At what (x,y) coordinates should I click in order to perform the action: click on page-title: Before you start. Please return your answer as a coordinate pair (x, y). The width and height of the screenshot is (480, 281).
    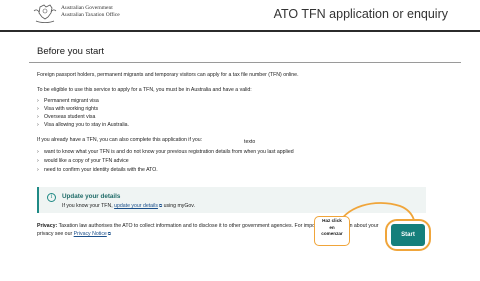
    Looking at the image, I should click on (71, 51).